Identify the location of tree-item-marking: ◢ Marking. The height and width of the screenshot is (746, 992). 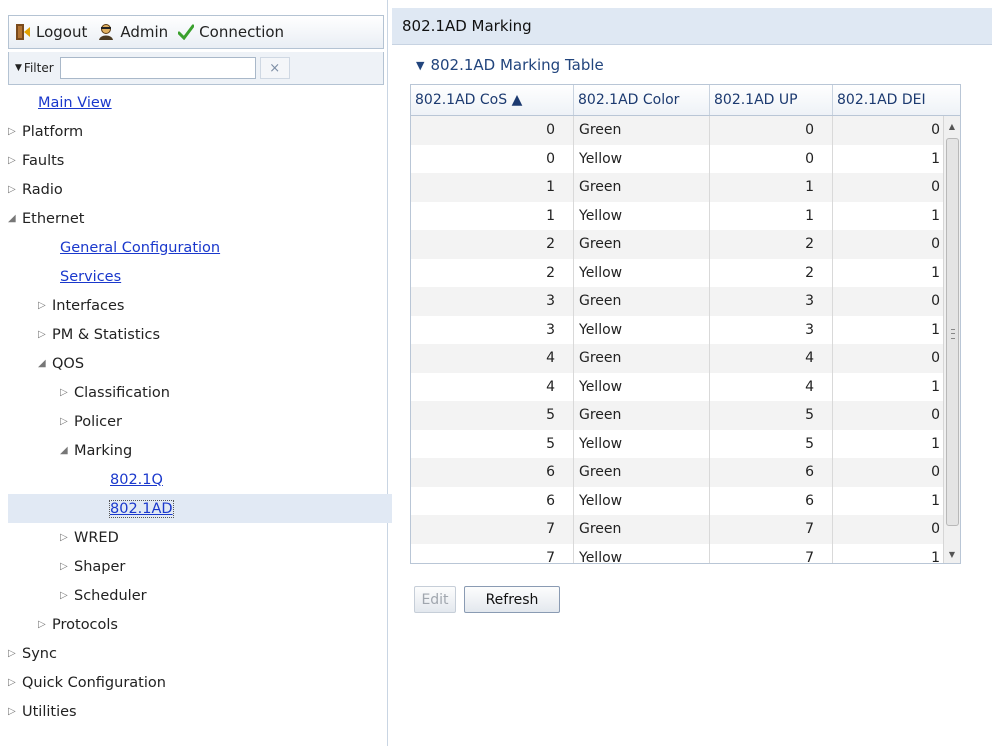
(223, 450).